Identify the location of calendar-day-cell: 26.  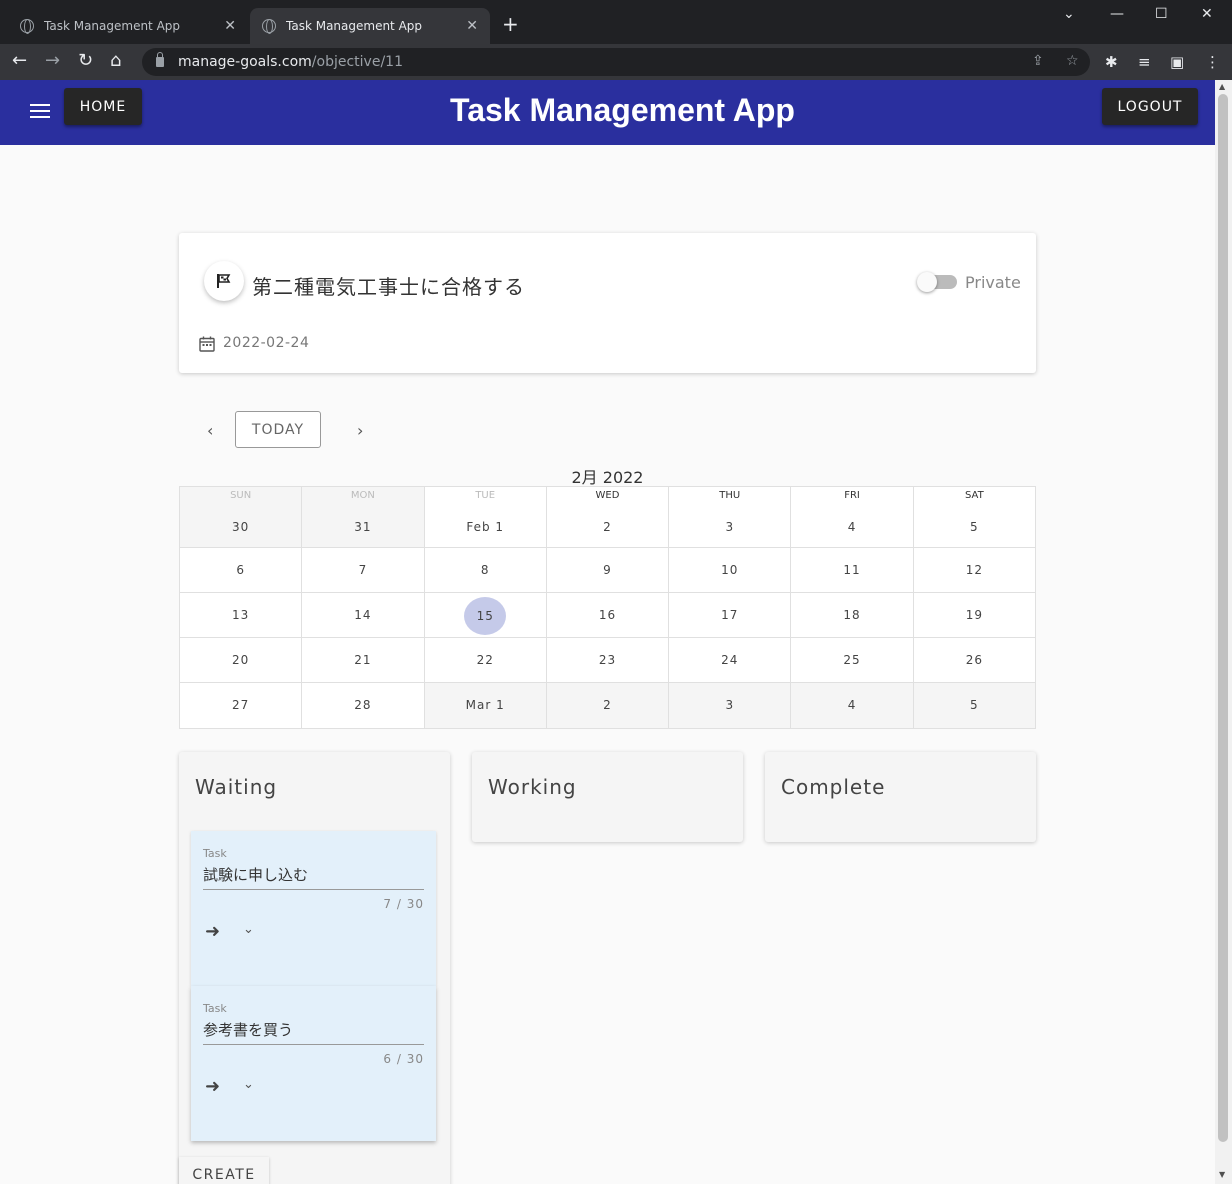
(974, 660).